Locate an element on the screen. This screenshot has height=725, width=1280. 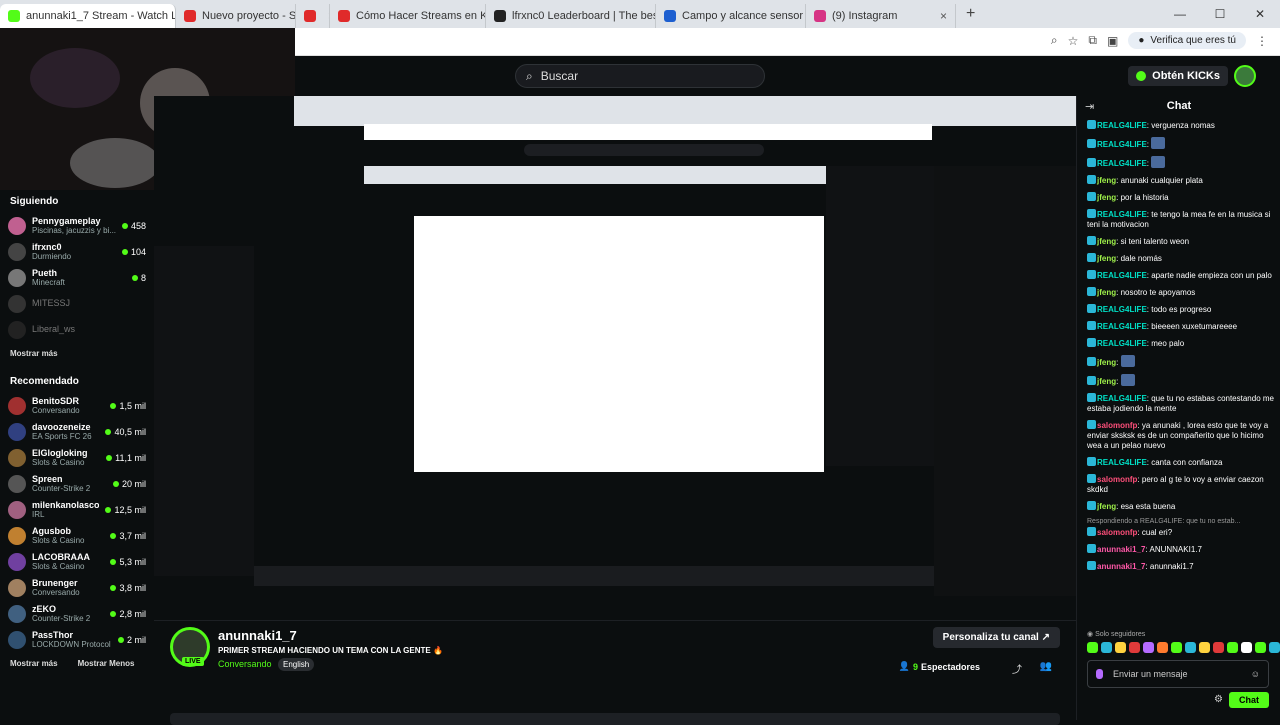
follow-icon: 👥 is located at coordinates (1046, 666).